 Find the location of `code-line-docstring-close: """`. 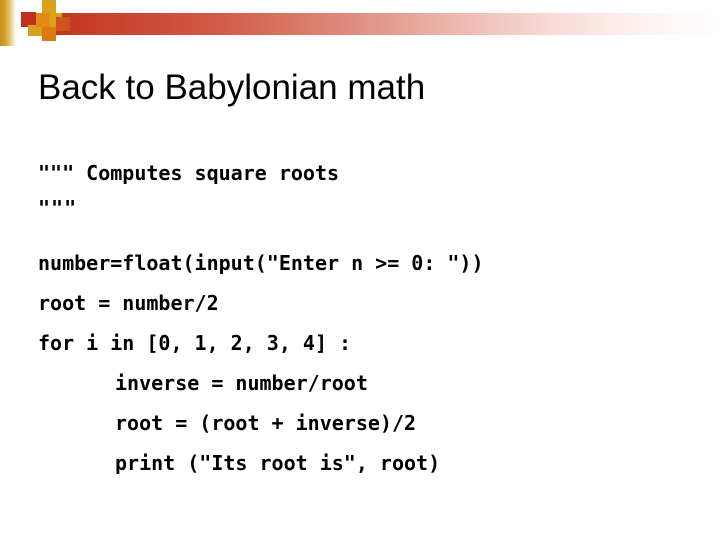

code-line-docstring-close: """ is located at coordinates (368, 206).